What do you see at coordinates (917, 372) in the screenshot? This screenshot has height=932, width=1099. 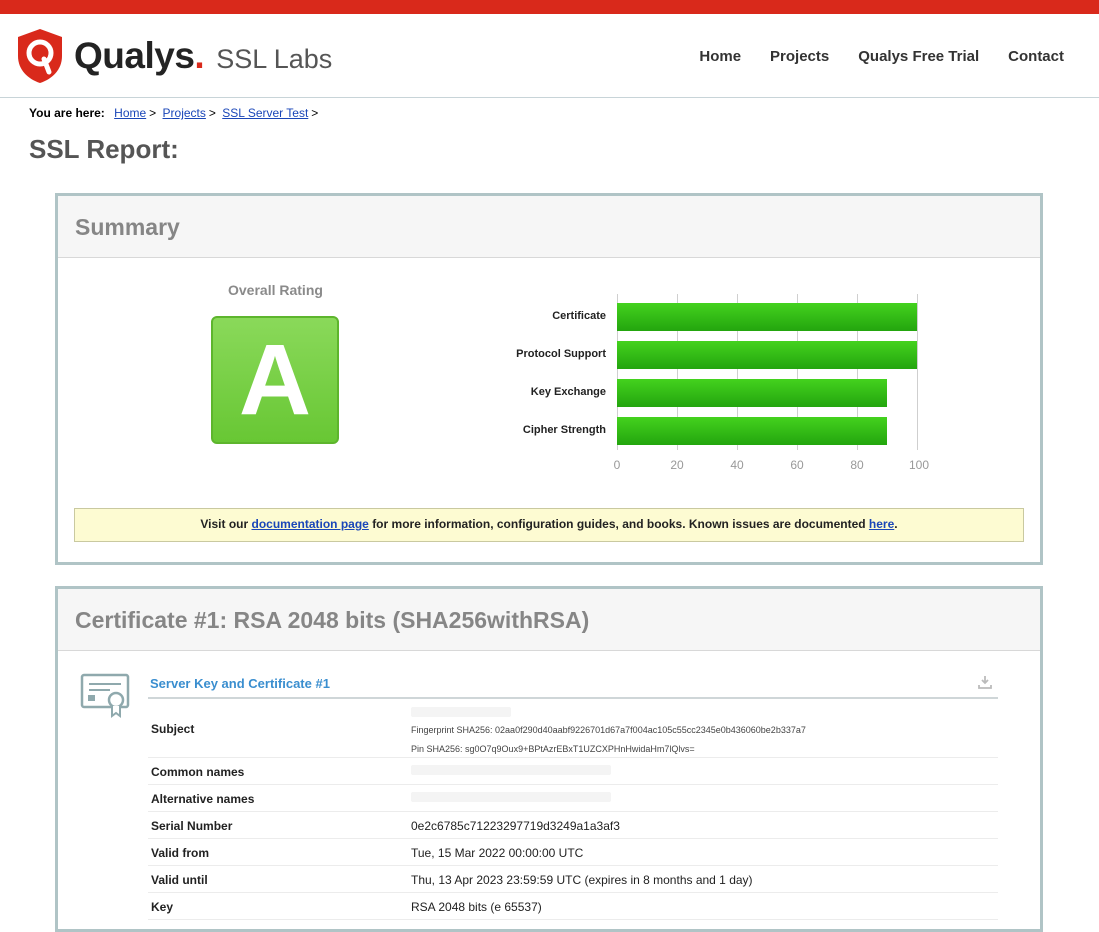 I see `grid-line` at bounding box center [917, 372].